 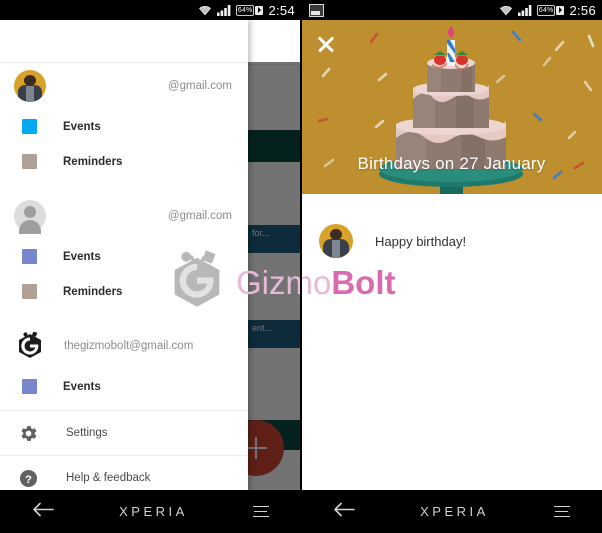 What do you see at coordinates (316, 10) in the screenshot?
I see `photo-notification-icon` at bounding box center [316, 10].